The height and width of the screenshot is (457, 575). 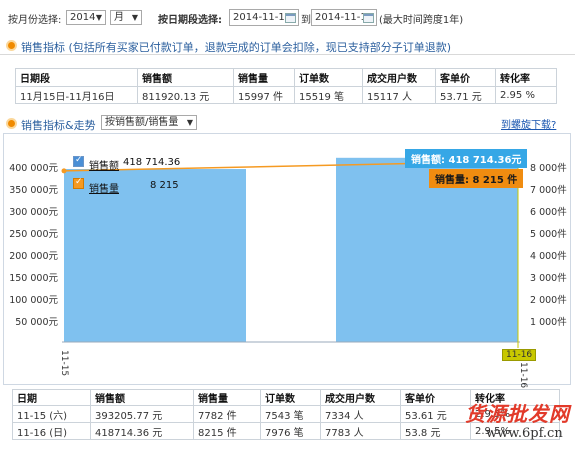 What do you see at coordinates (33, 169) in the screenshot?
I see `y-left-tick-label: 400 000元` at bounding box center [33, 169].